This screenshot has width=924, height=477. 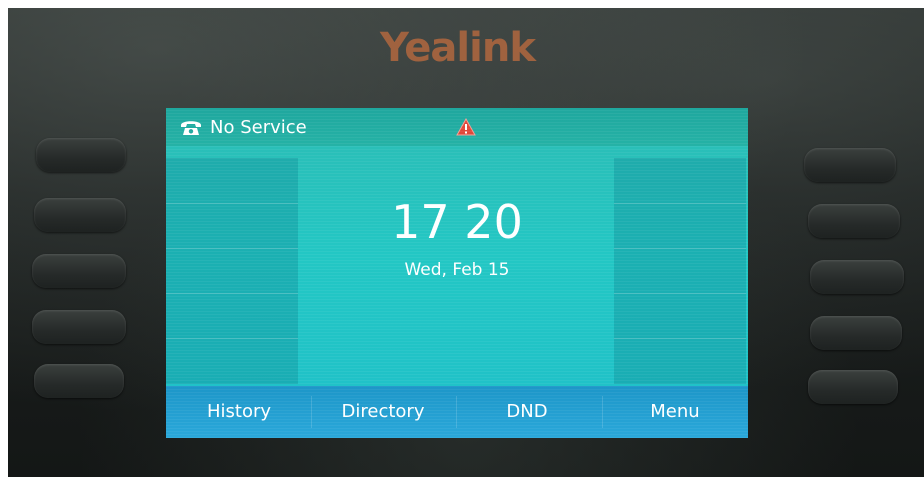 I want to click on clock-time: 17 20, so click(x=457, y=222).